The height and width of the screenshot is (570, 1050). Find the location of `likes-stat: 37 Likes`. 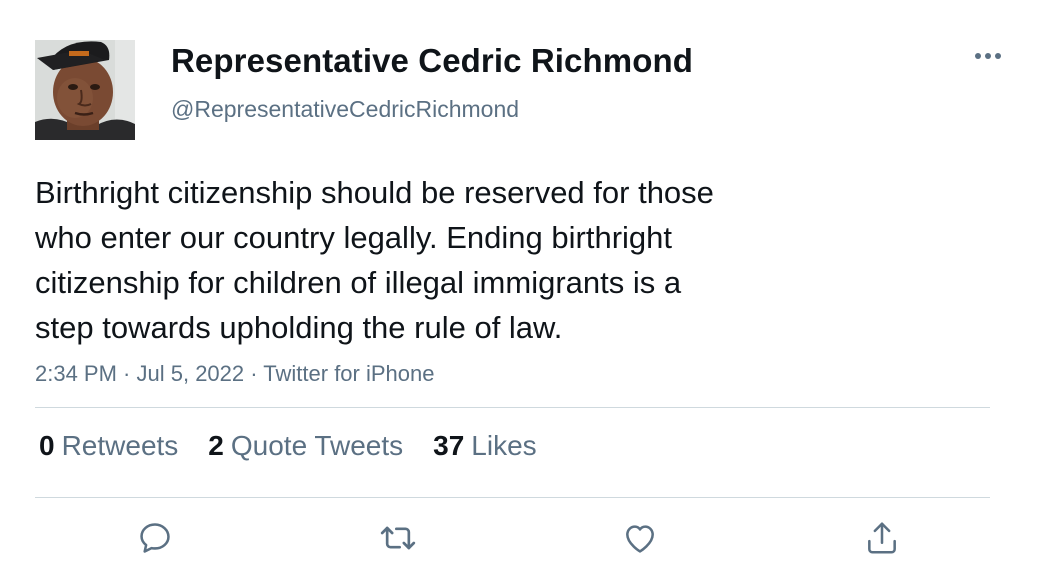

likes-stat: 37 Likes is located at coordinates (485, 446).